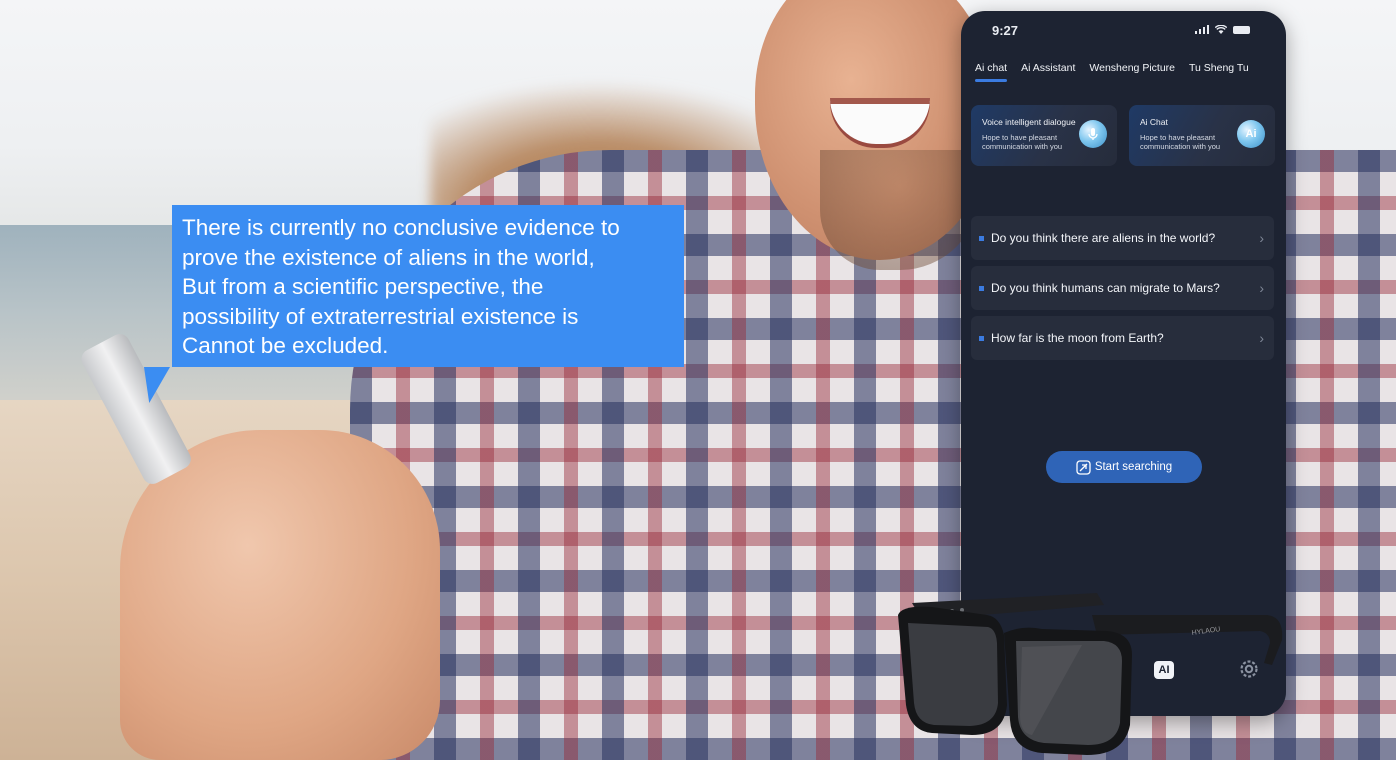 This screenshot has height=760, width=1396. Describe the element at coordinates (991, 72) in the screenshot. I see `tab-ai-chat: Ai chat` at that location.